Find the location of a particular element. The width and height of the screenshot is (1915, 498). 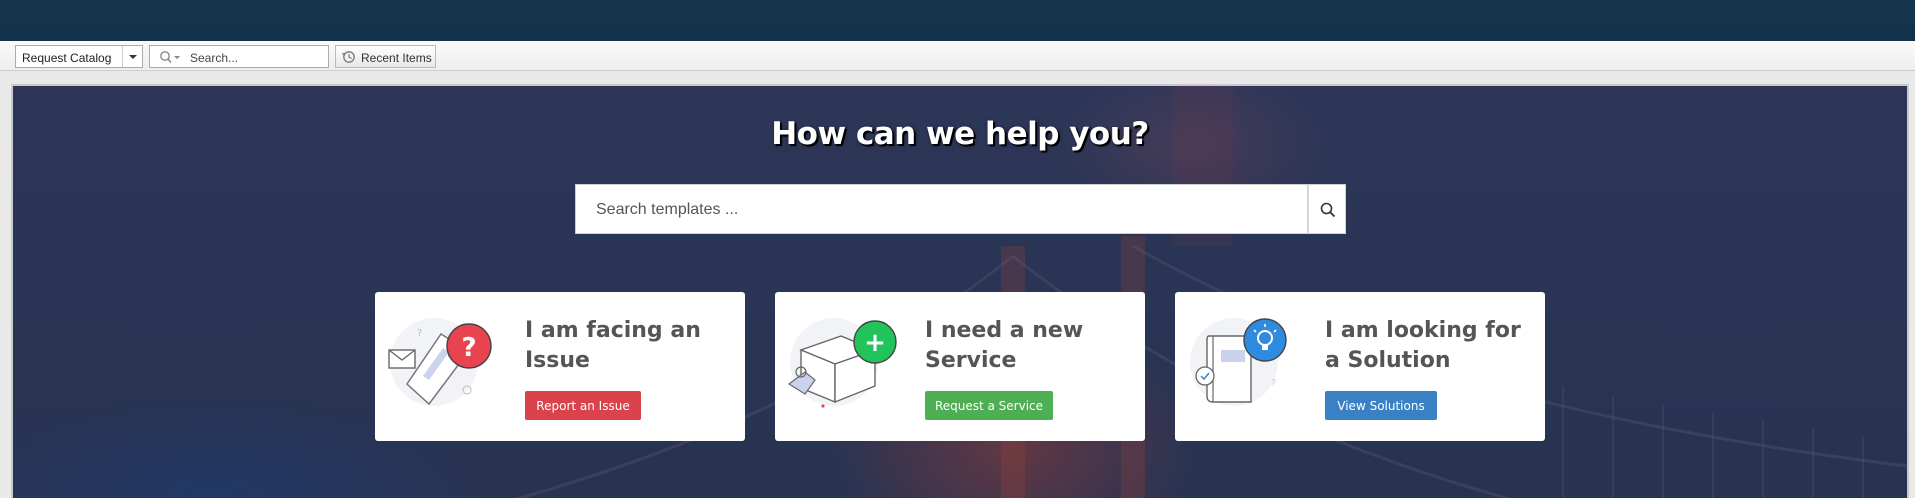

template-search-button is located at coordinates (1327, 209).